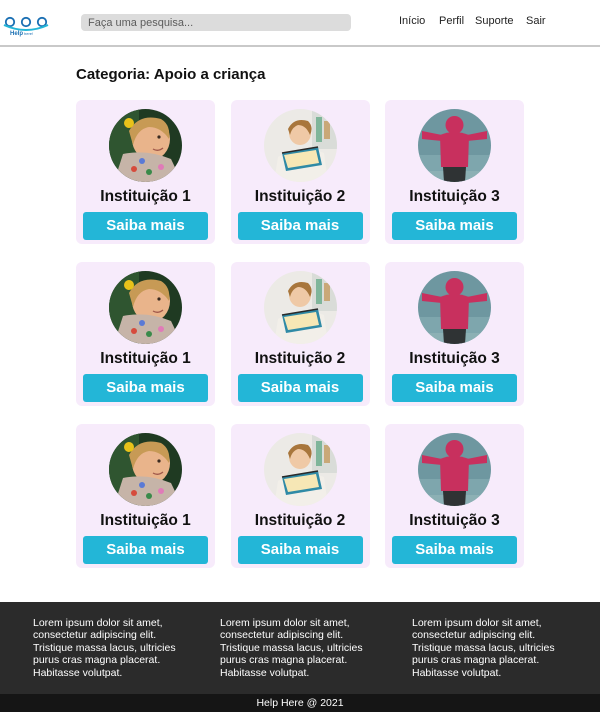  I want to click on logo-text: Helphere!, so click(21, 34).